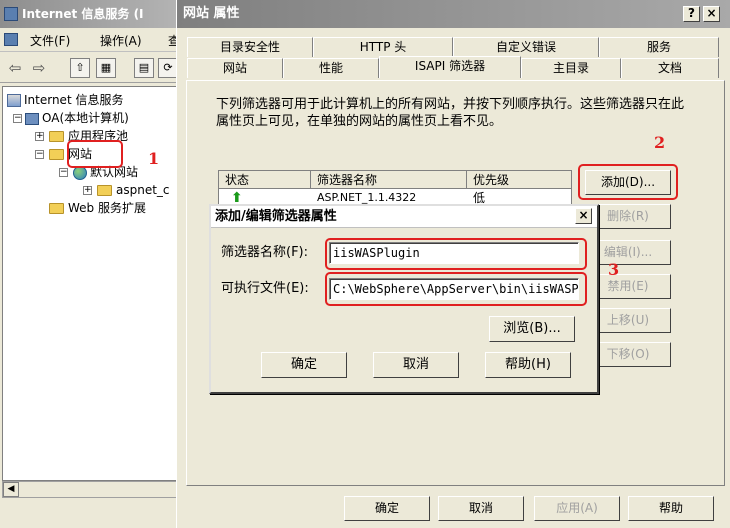 Image resolution: width=730 pixels, height=528 pixels. What do you see at coordinates (660, 142) in the screenshot?
I see `annotation-step-2: 2` at bounding box center [660, 142].